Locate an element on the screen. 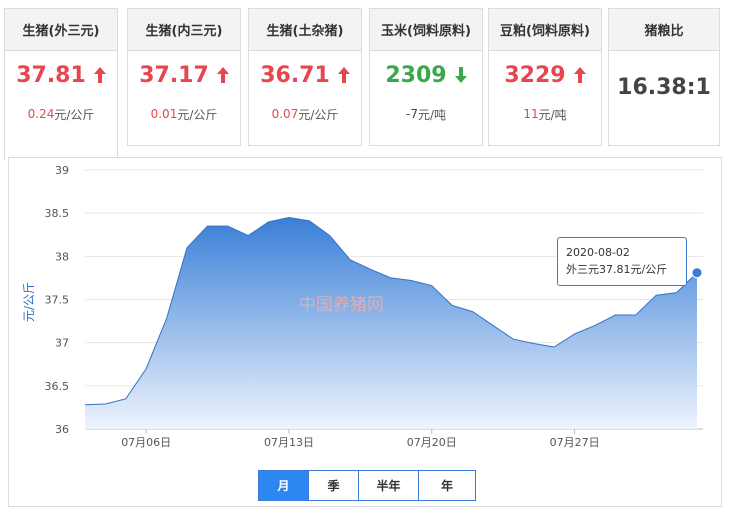 The height and width of the screenshot is (519, 730). card-pig-outer-three: 生猪(外三元) 37.81 0.24 元/公斤 is located at coordinates (61, 84).